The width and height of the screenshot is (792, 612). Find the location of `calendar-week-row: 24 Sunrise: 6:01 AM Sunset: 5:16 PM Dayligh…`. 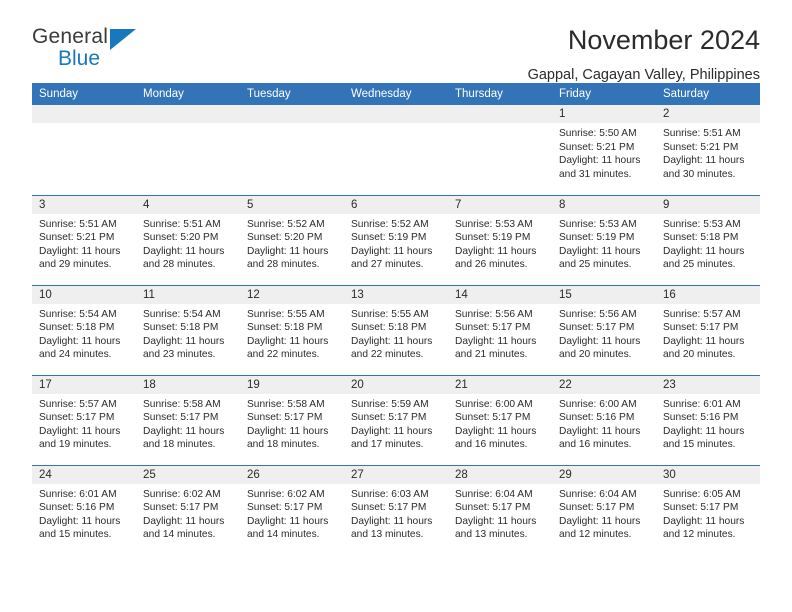

calendar-week-row: 24 Sunrise: 6:01 AM Sunset: 5:16 PM Dayligh… is located at coordinates (396, 510).